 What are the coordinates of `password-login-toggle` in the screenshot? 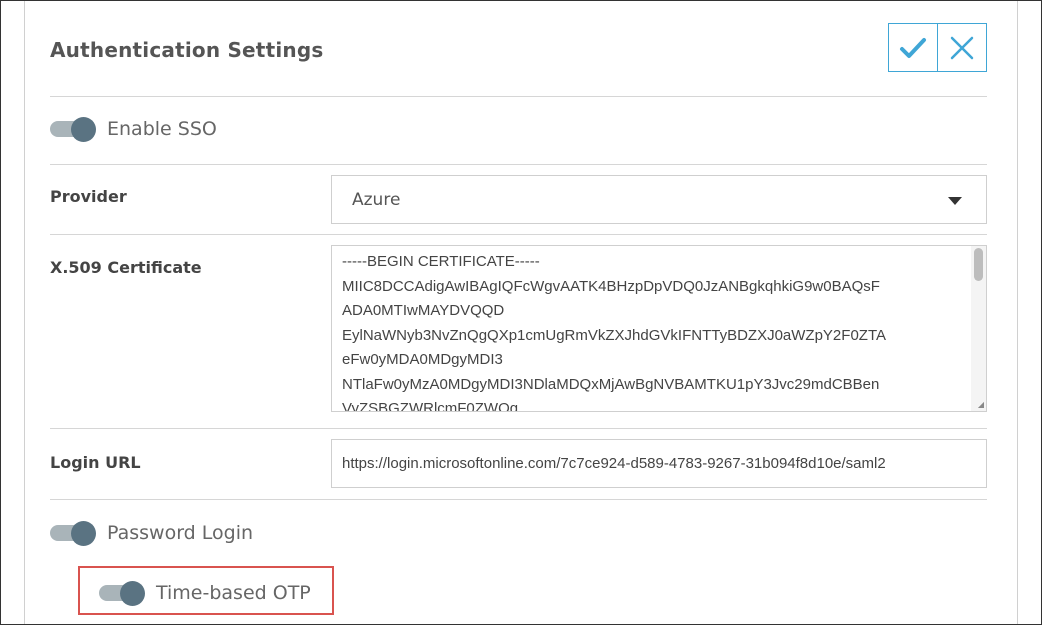 It's located at (73, 533).